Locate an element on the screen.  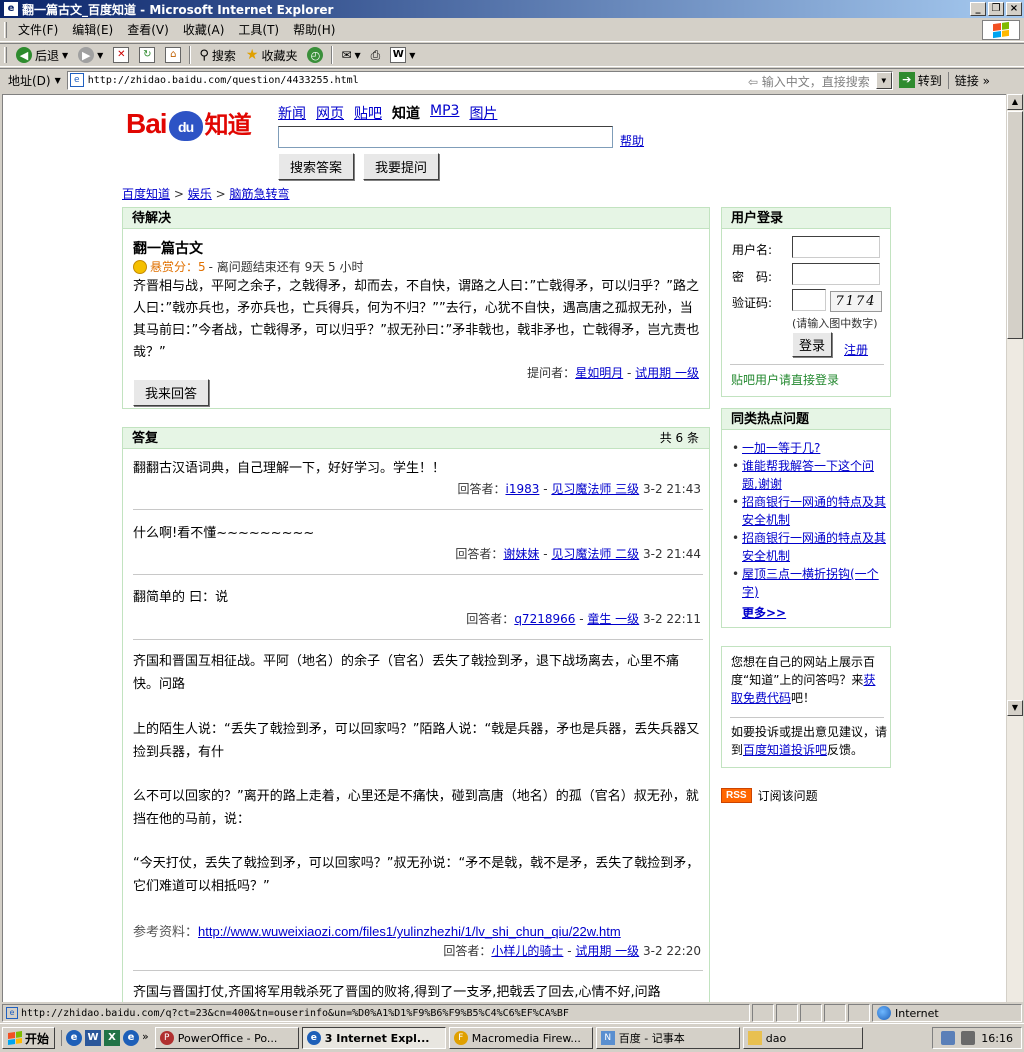
search-input is located at coordinates (445, 137).